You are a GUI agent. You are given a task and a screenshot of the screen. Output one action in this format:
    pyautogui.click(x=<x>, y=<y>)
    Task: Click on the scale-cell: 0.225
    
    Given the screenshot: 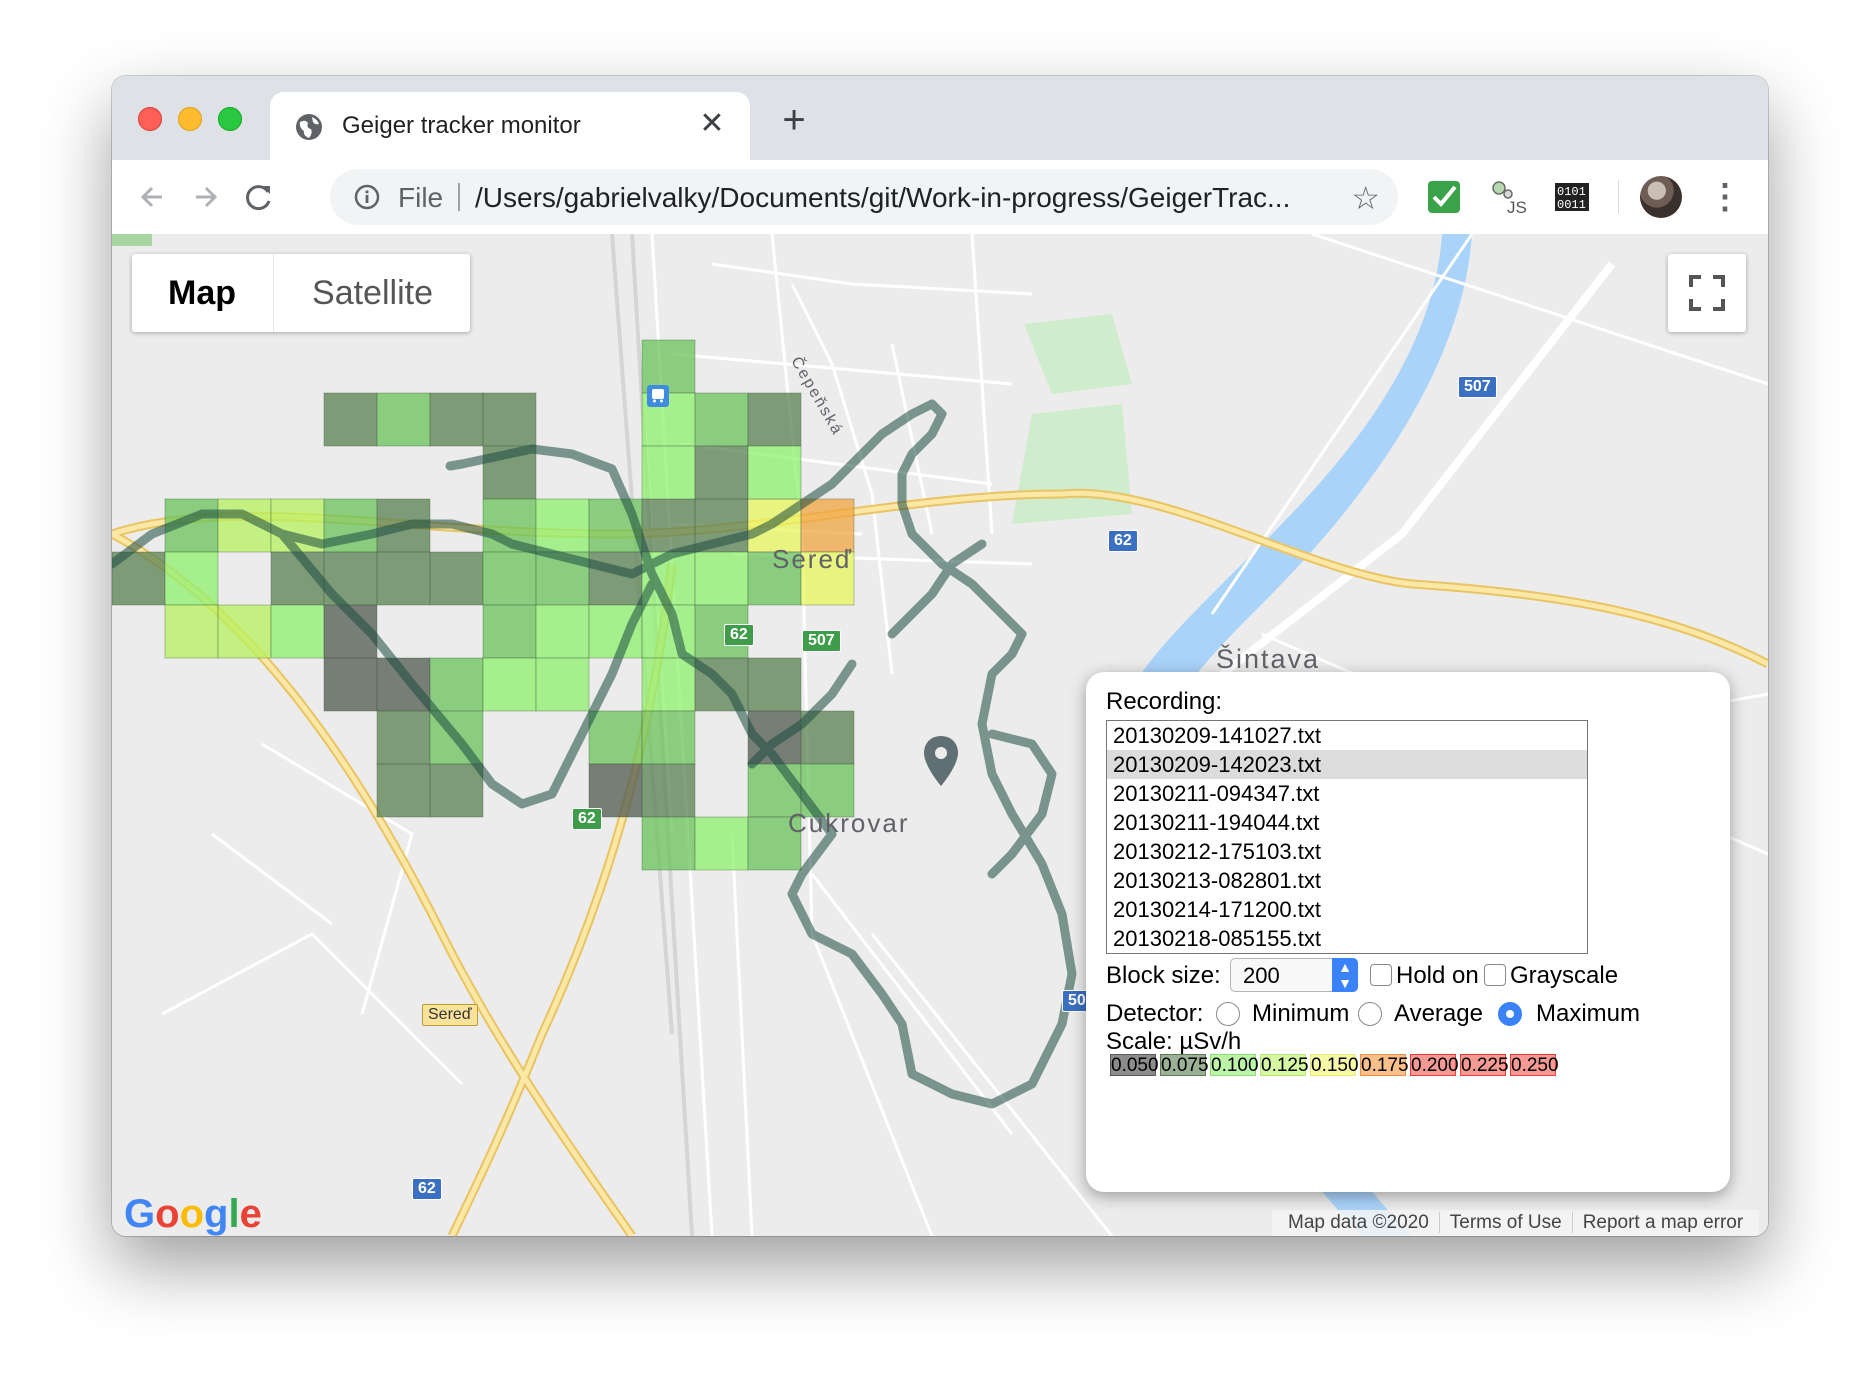 What is the action you would take?
    pyautogui.click(x=1484, y=1065)
    